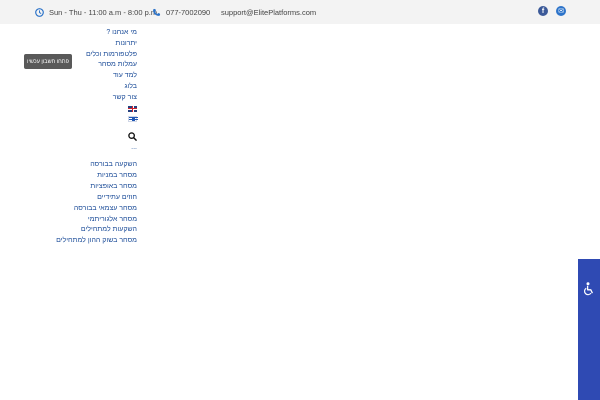  I want to click on clock-icon, so click(39, 12).